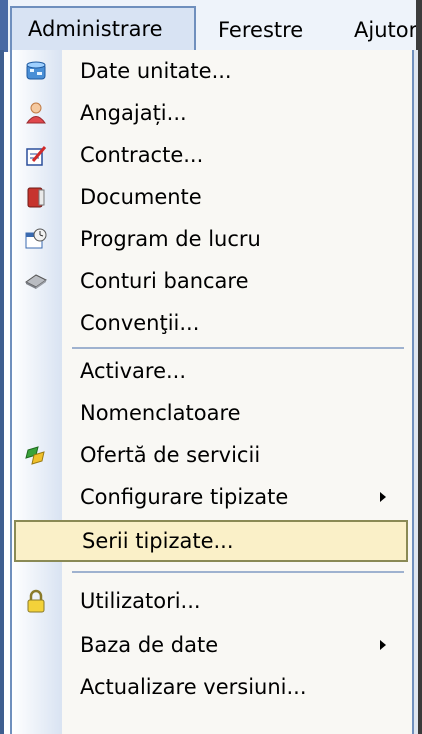  Describe the element at coordinates (164, 281) in the screenshot. I see `menu-item-label: Conturi bancare` at that location.